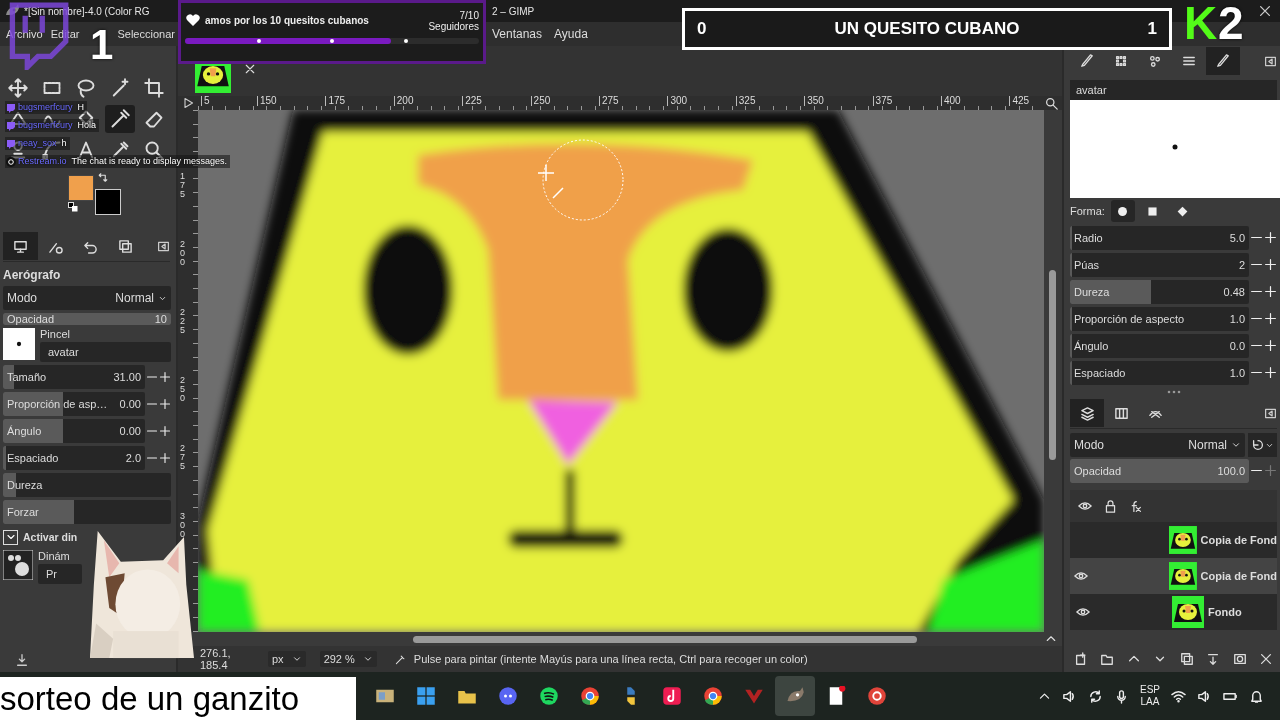 The image size is (1280, 720). Describe the element at coordinates (87, 512) in the screenshot. I see `option-slider: Forzar` at that location.